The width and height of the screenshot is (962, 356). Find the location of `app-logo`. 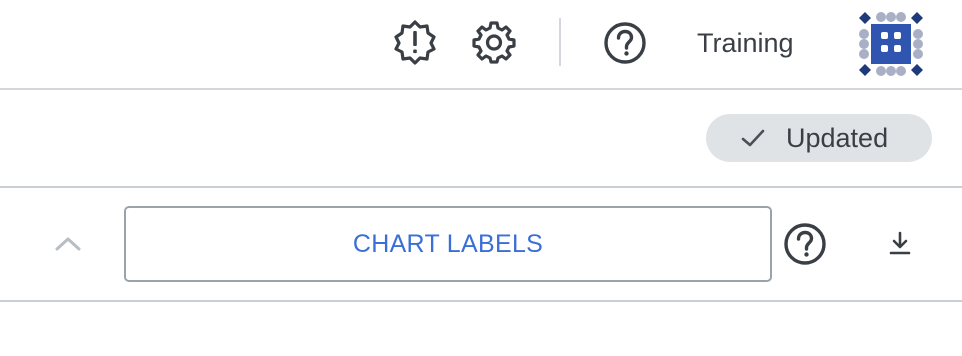

app-logo is located at coordinates (891, 44).